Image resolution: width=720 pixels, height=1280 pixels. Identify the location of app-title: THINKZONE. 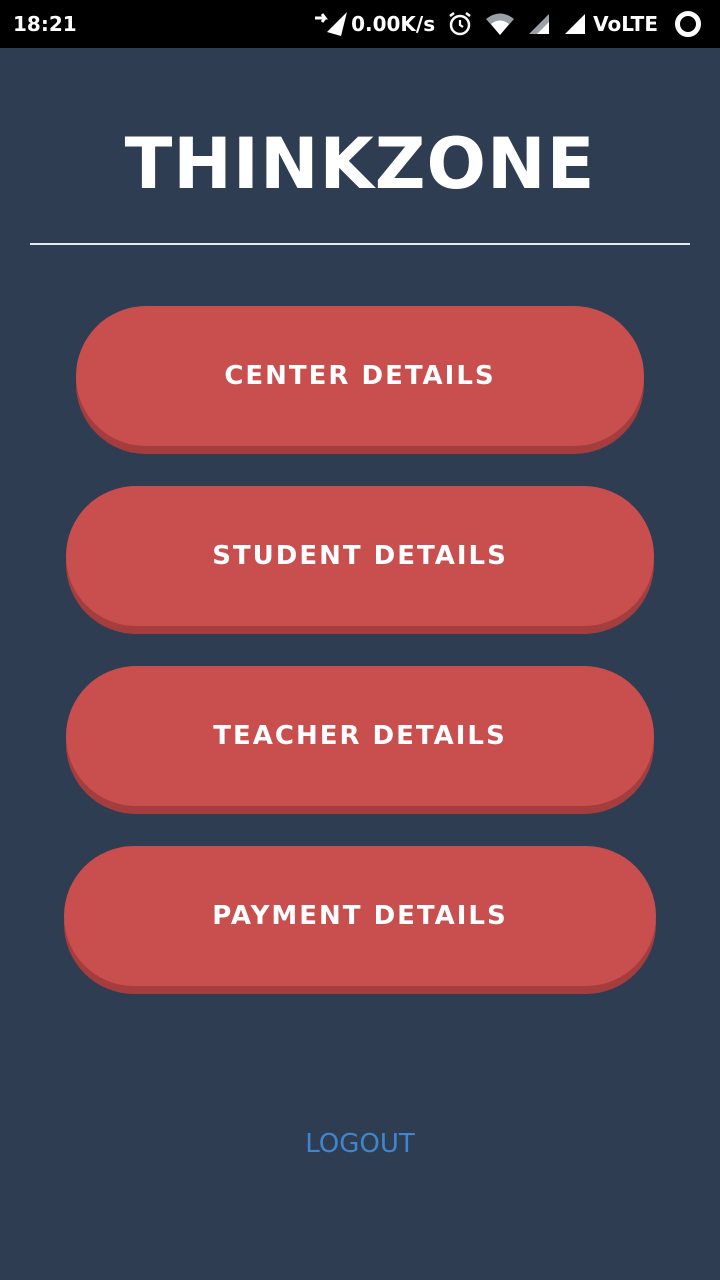
(360, 164).